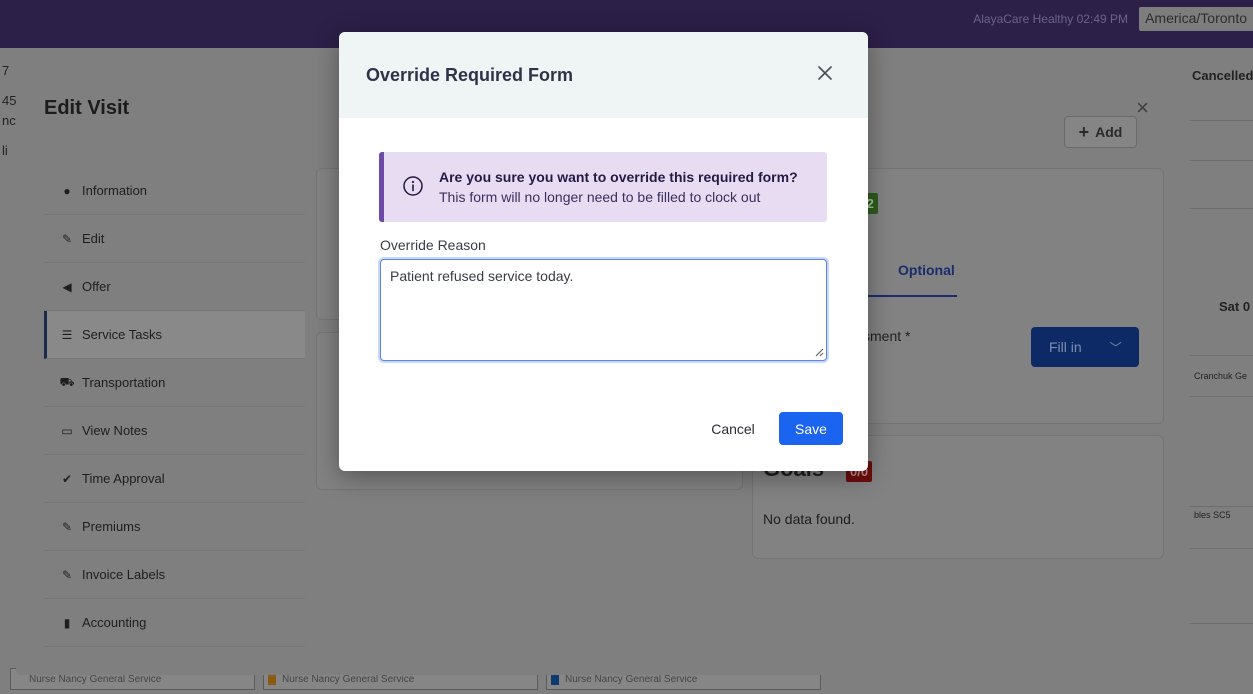 The image size is (1253, 694). Describe the element at coordinates (115, 190) in the screenshot. I see `sidebar-item-label: Information` at that location.